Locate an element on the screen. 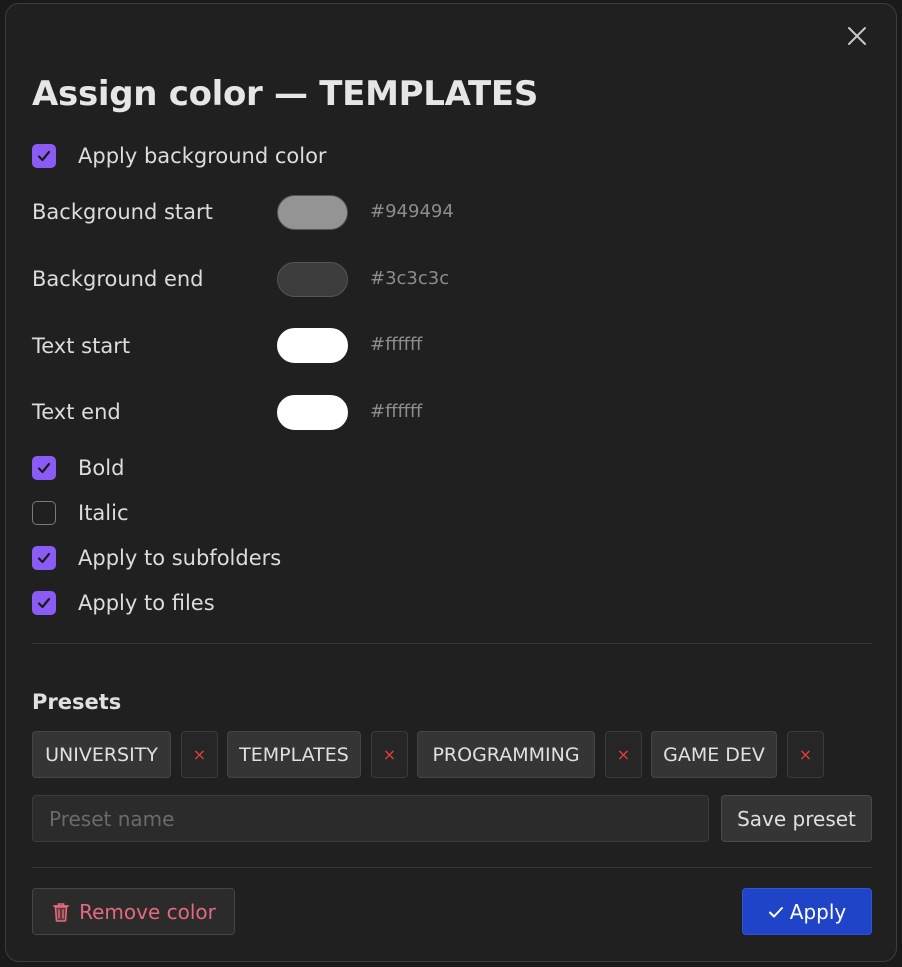 The height and width of the screenshot is (967, 902). text-end-label: Text end is located at coordinates (76, 412).